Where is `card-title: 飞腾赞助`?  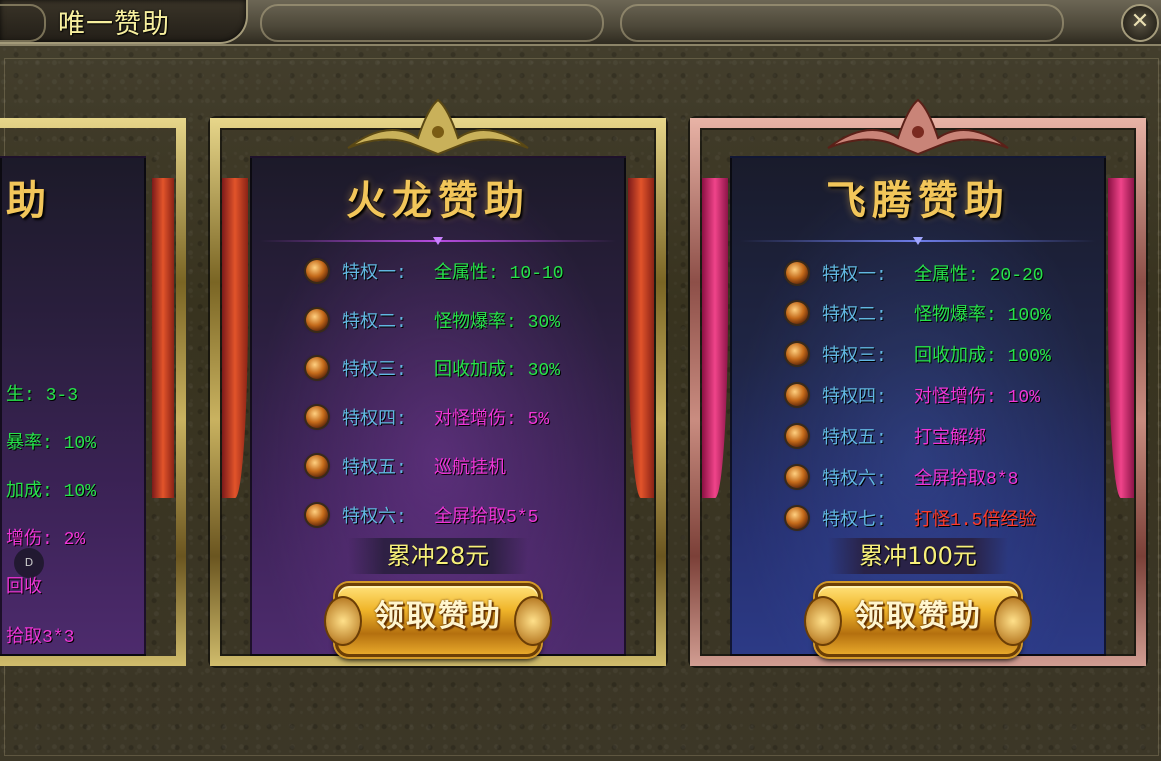 card-title: 飞腾赞助 is located at coordinates (918, 200).